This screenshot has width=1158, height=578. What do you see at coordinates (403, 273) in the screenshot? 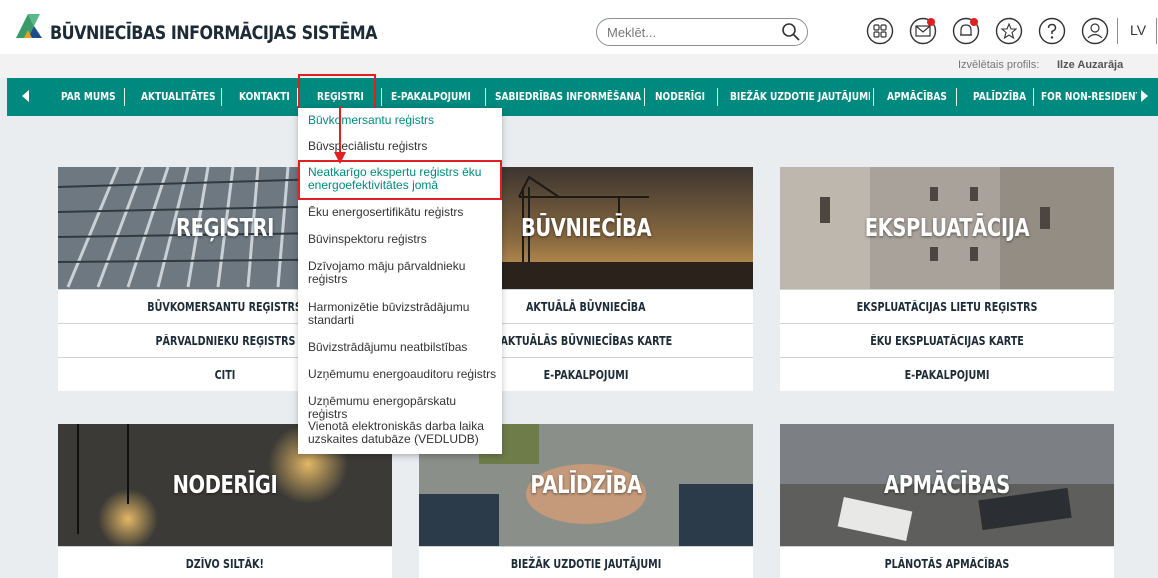
I see `menu-item-dzivojamo-maju-parvaldnieku-registrs: Dzīvojamo māju pārvaldnieku reģistrs` at bounding box center [403, 273].